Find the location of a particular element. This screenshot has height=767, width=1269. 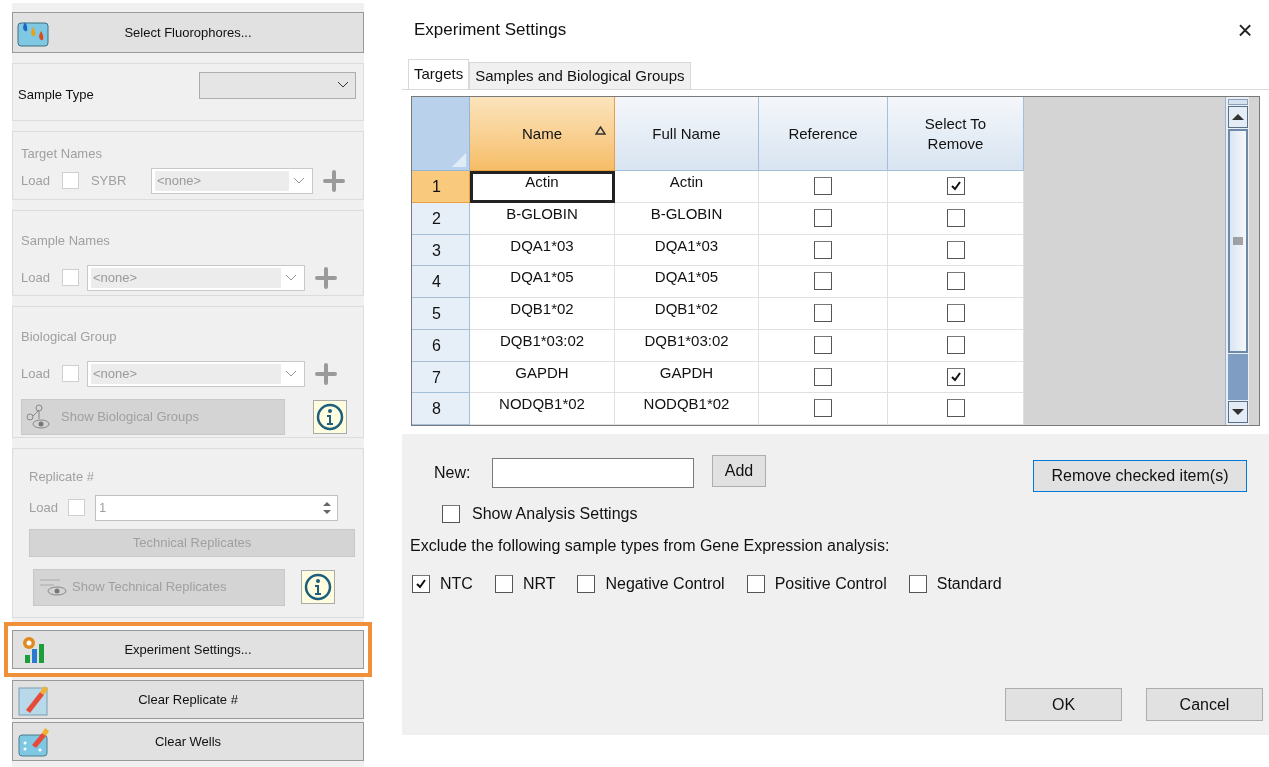

sample-type-label: Sample Type is located at coordinates (56, 95).